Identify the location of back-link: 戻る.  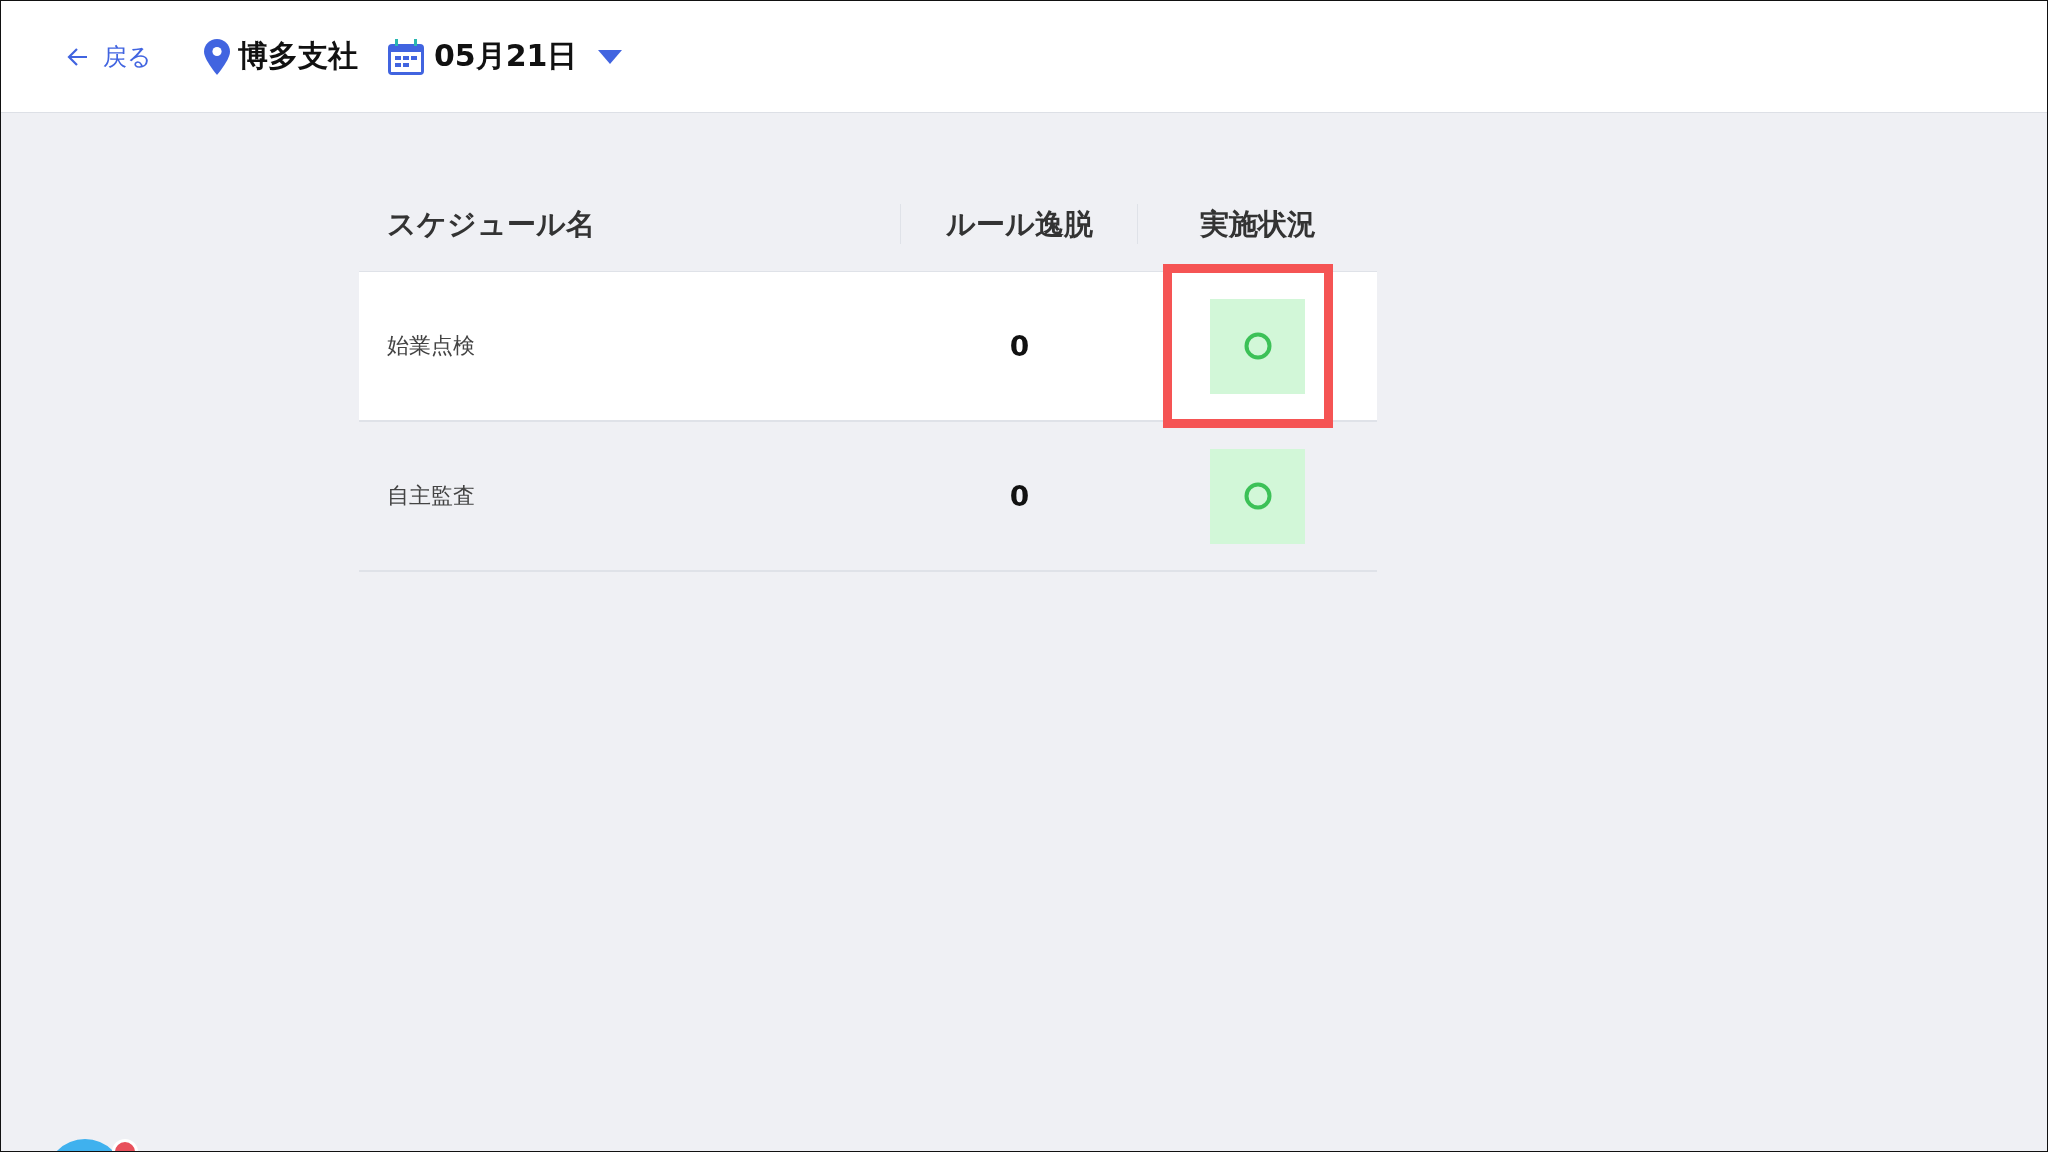
(109, 56).